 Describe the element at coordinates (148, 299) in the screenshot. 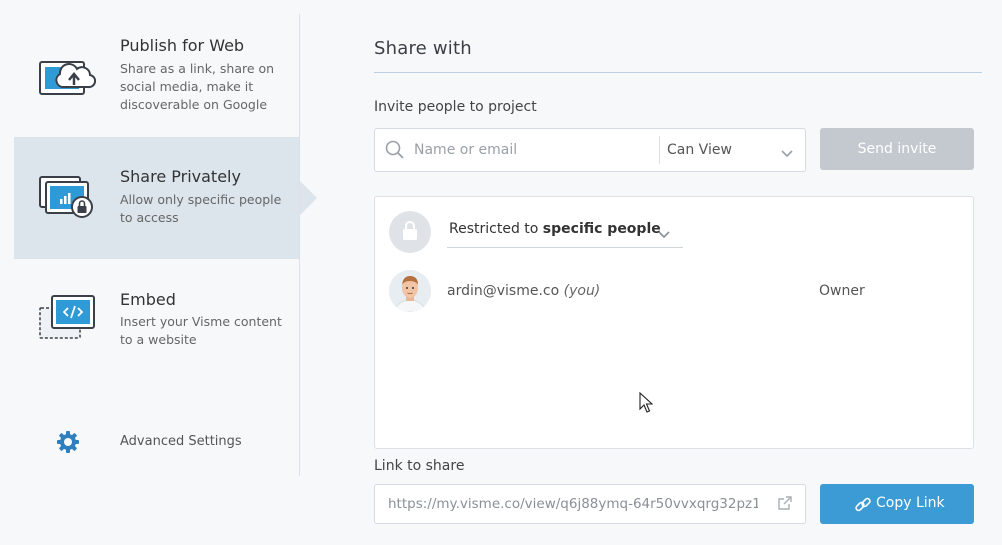

I see `sidebar-item-title: Embed` at that location.